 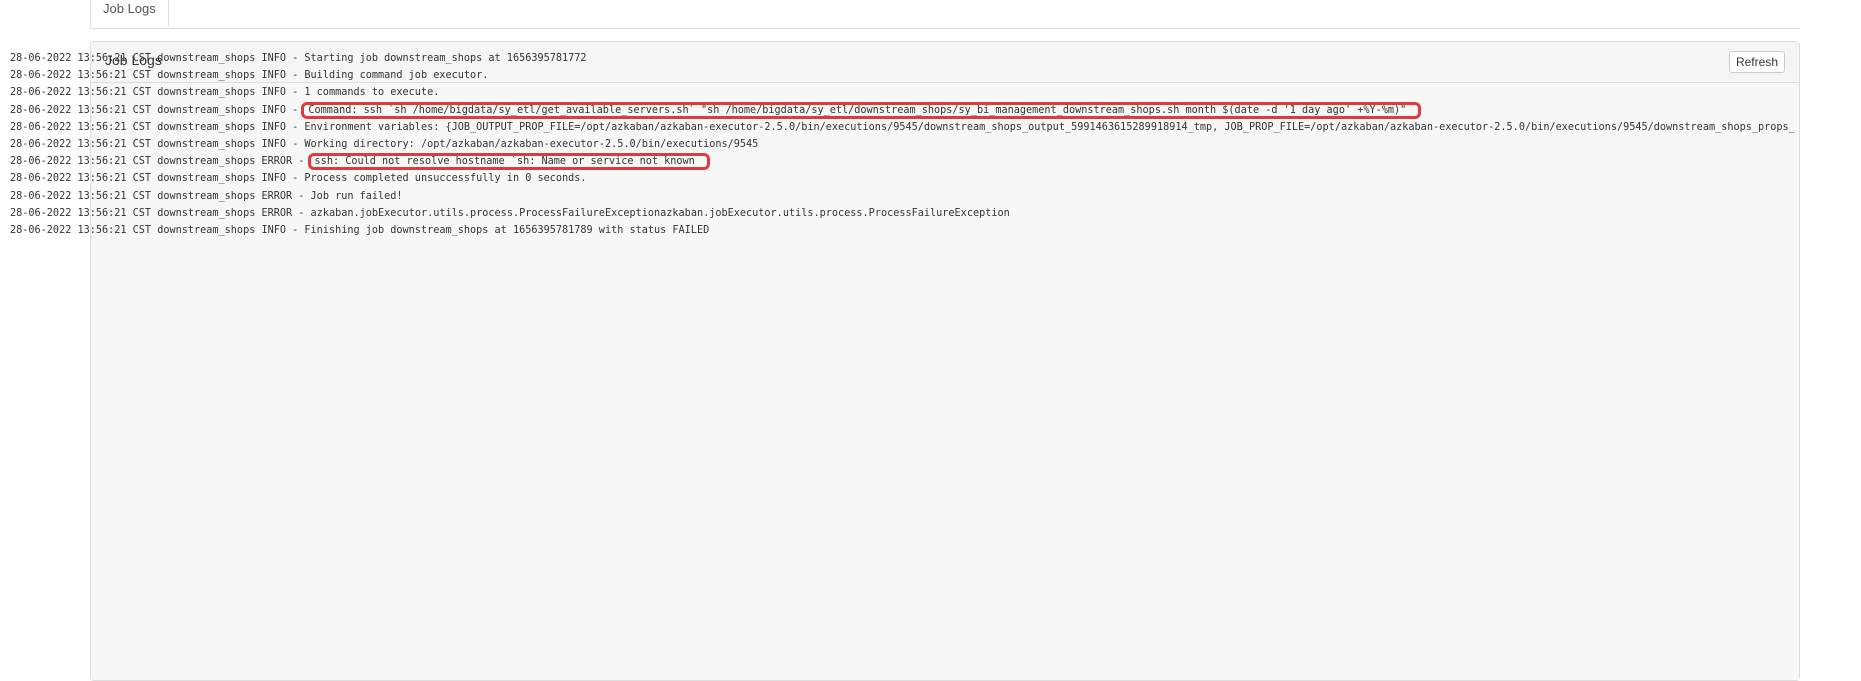 What do you see at coordinates (356, 196) in the screenshot?
I see `log-line-message: Job run failed!` at bounding box center [356, 196].